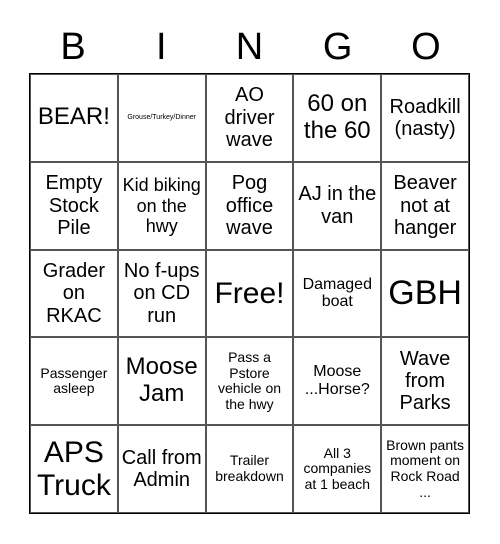  I want to click on bingo-cell: Pog office wave, so click(249, 205).